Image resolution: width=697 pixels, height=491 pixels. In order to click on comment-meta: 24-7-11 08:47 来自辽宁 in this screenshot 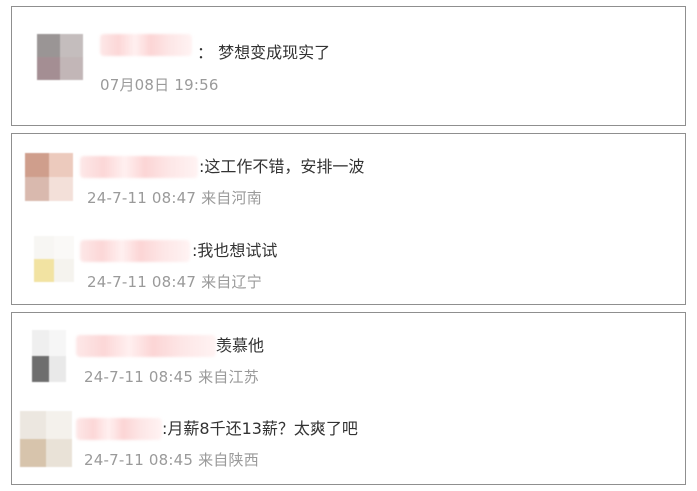, I will do `click(174, 282)`.